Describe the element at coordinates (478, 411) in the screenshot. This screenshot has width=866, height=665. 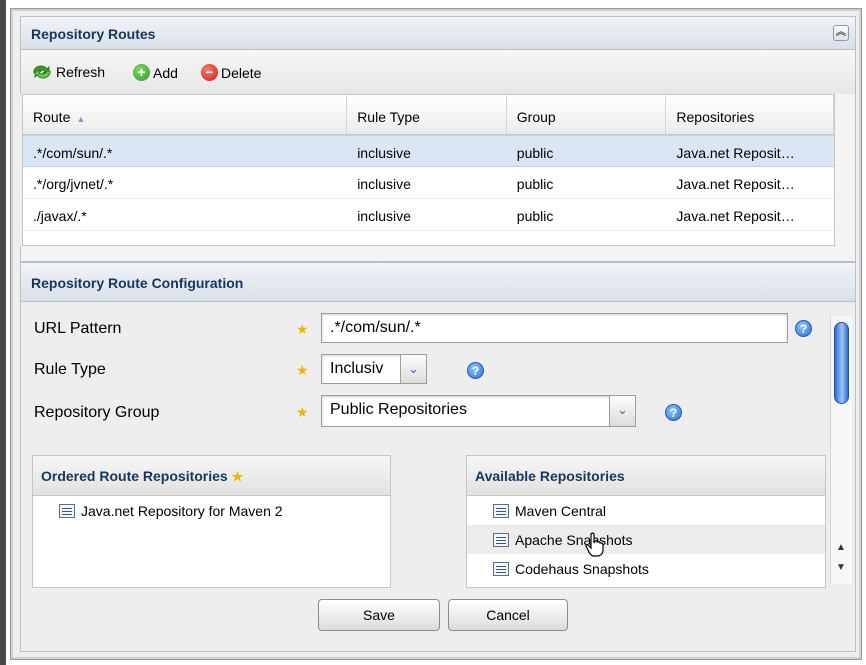
I see `repository-group-select: Public Repositories ⌄` at that location.